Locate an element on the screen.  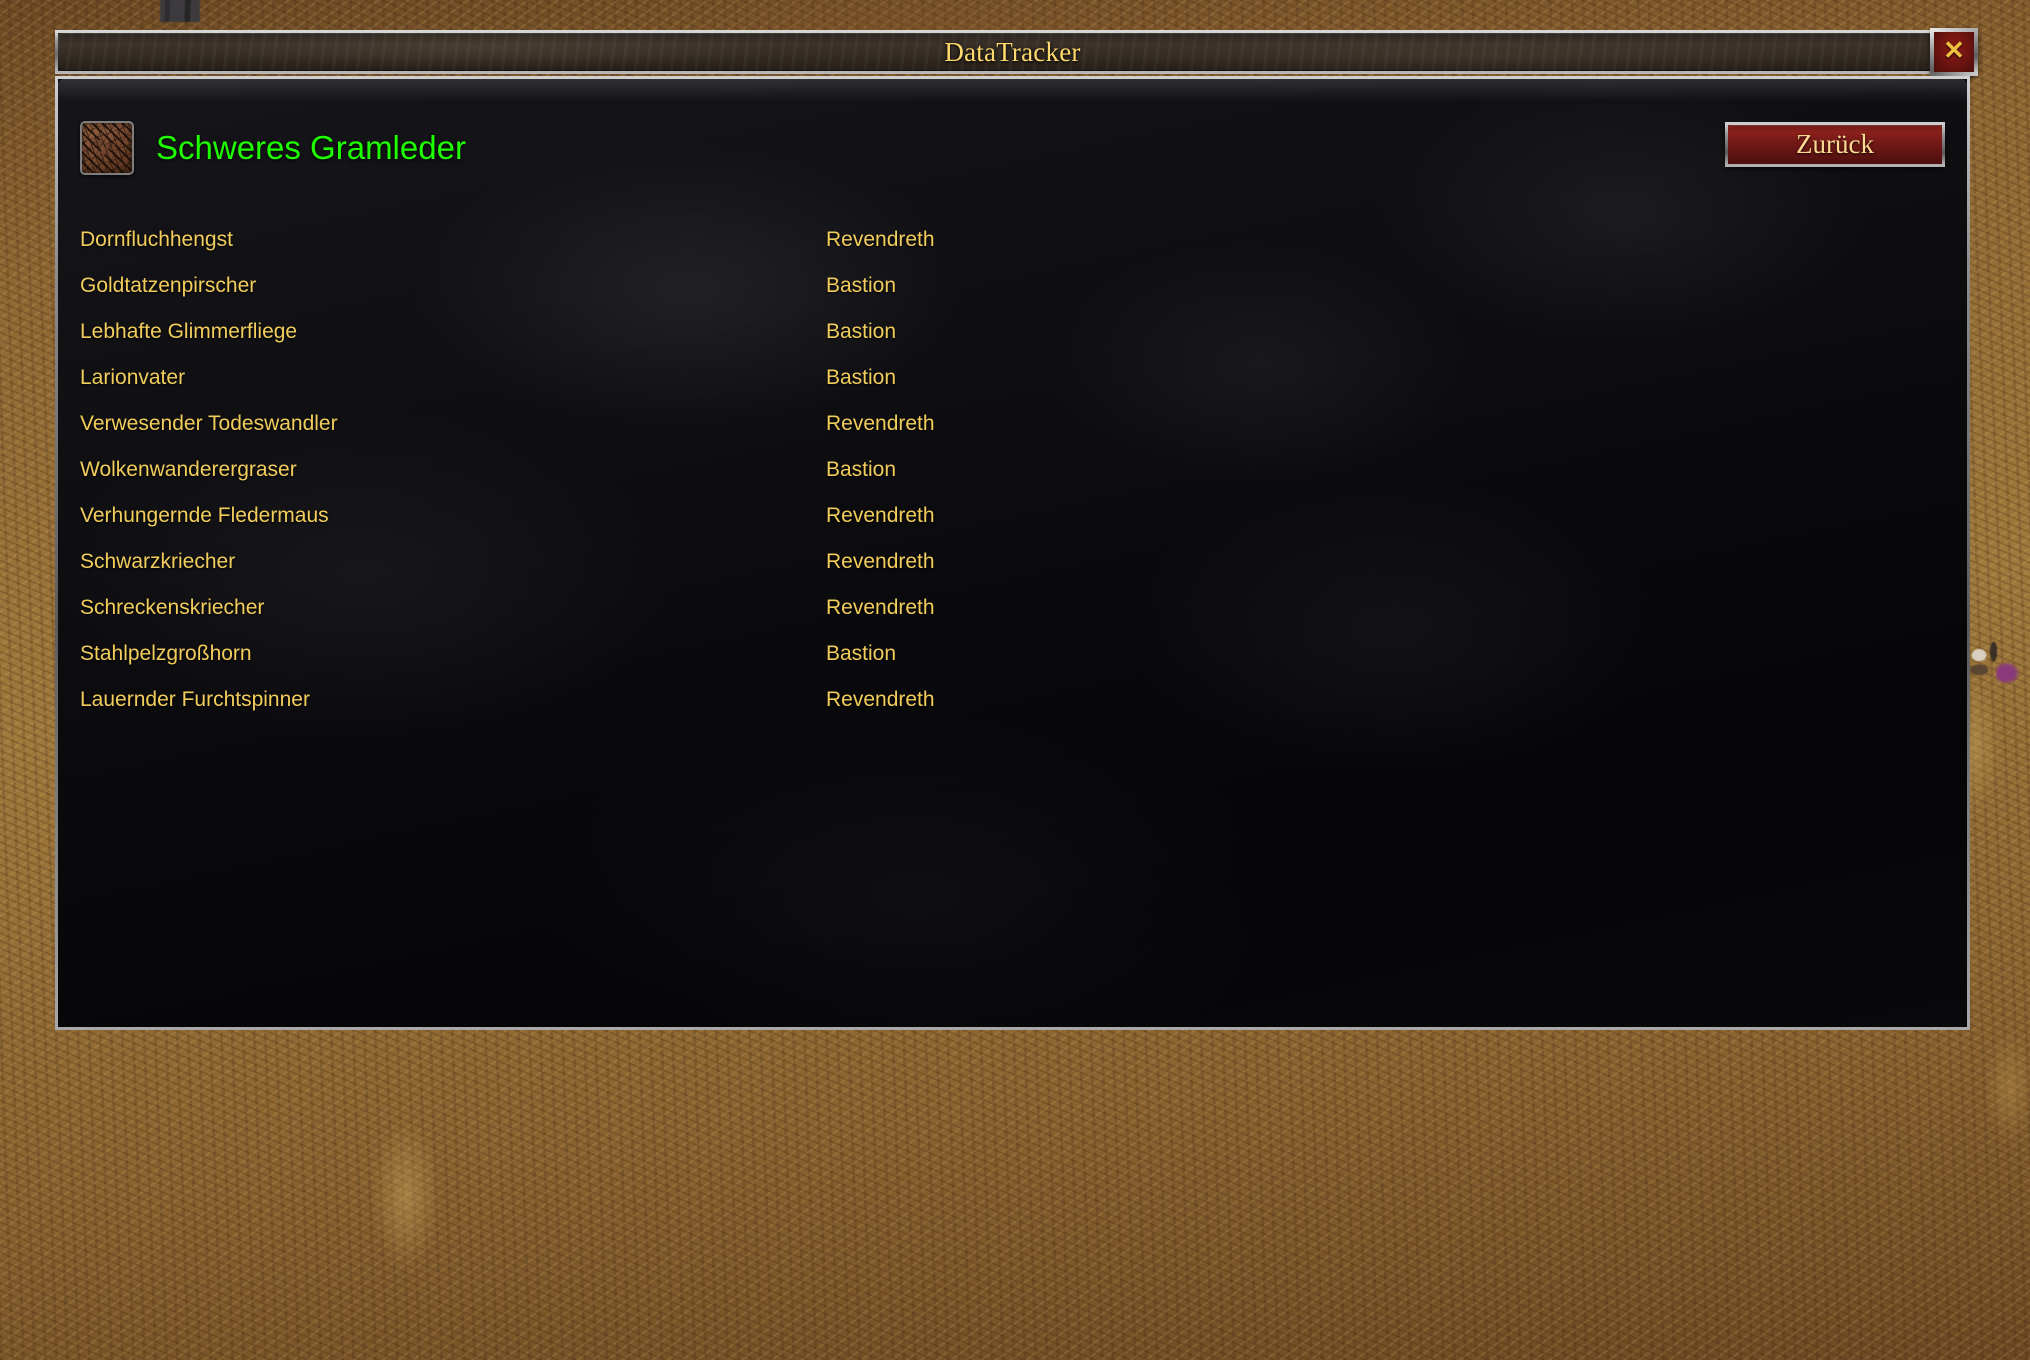
item-name: Schweres Gramleder is located at coordinates (311, 147).